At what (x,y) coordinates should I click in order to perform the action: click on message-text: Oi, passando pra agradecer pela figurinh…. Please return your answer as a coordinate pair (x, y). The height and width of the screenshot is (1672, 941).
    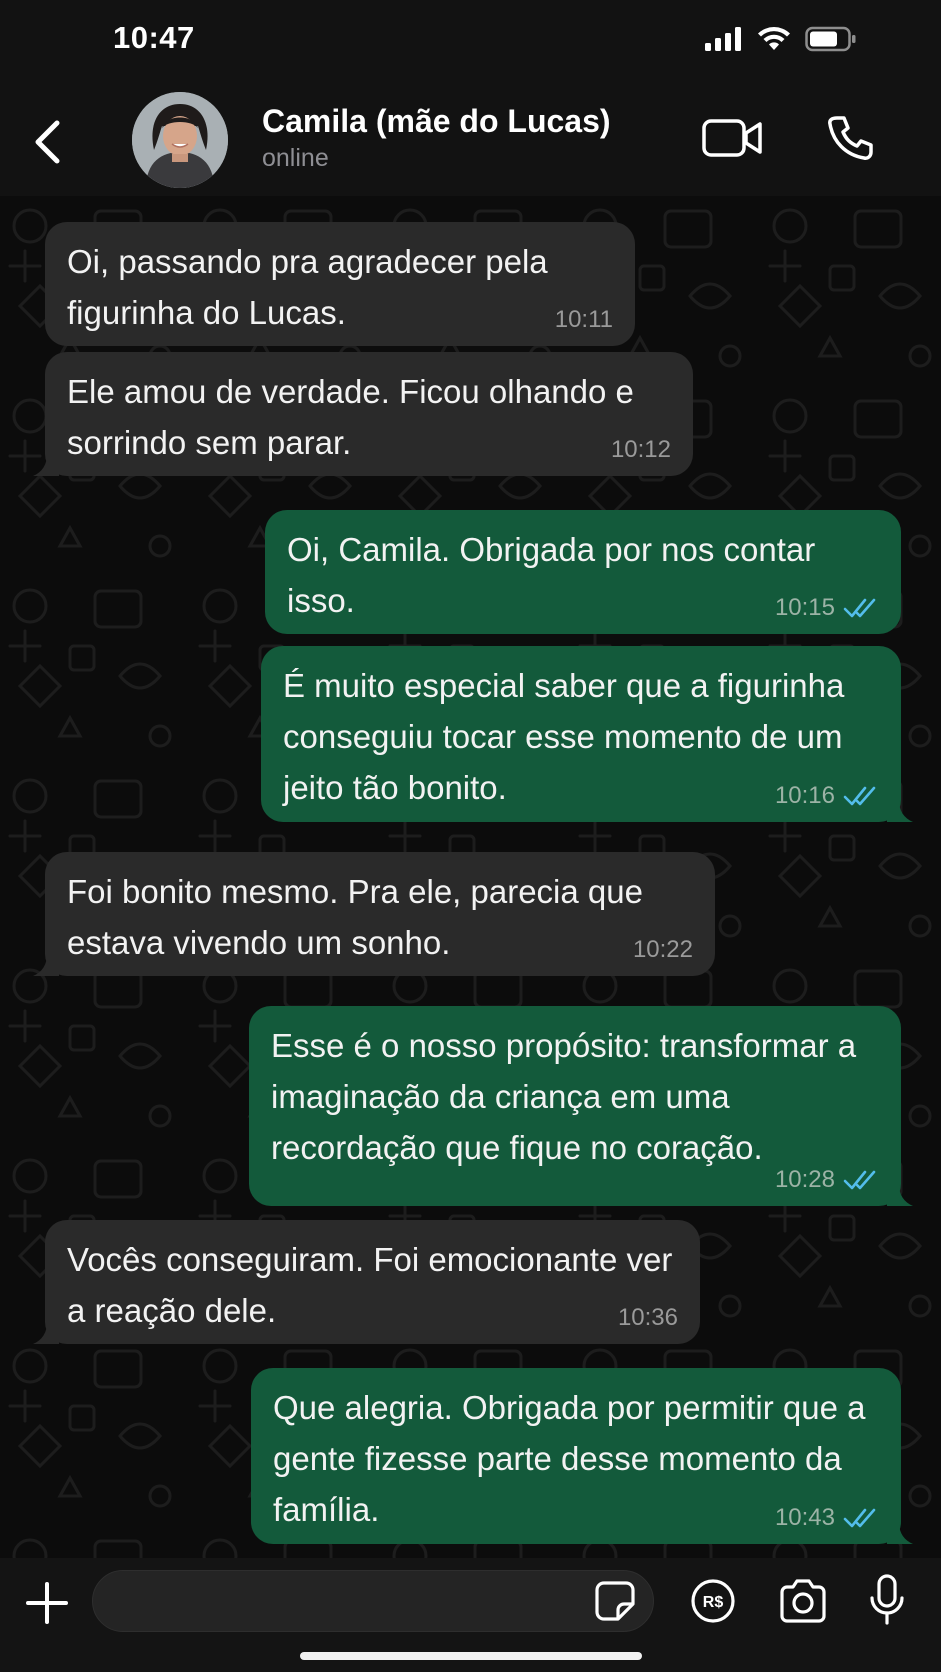
    Looking at the image, I should click on (307, 287).